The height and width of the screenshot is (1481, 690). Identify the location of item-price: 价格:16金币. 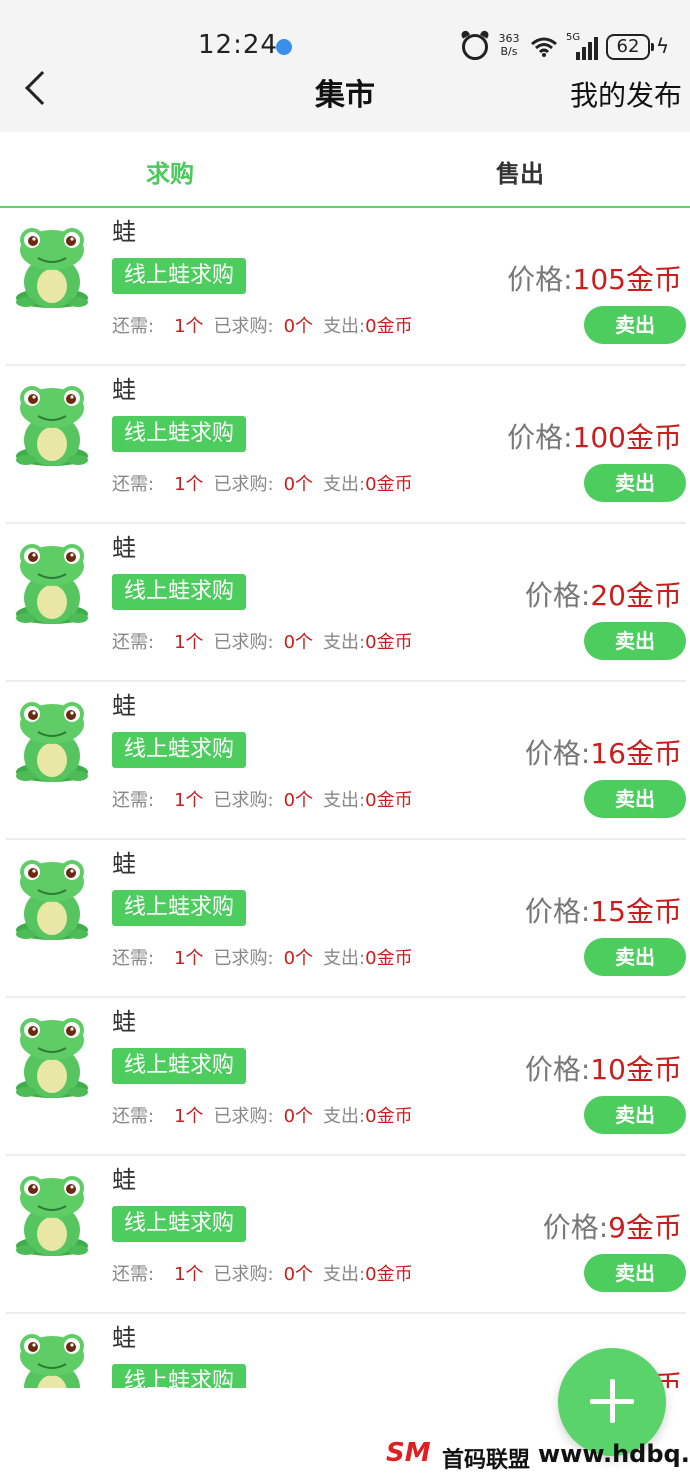
(603, 753).